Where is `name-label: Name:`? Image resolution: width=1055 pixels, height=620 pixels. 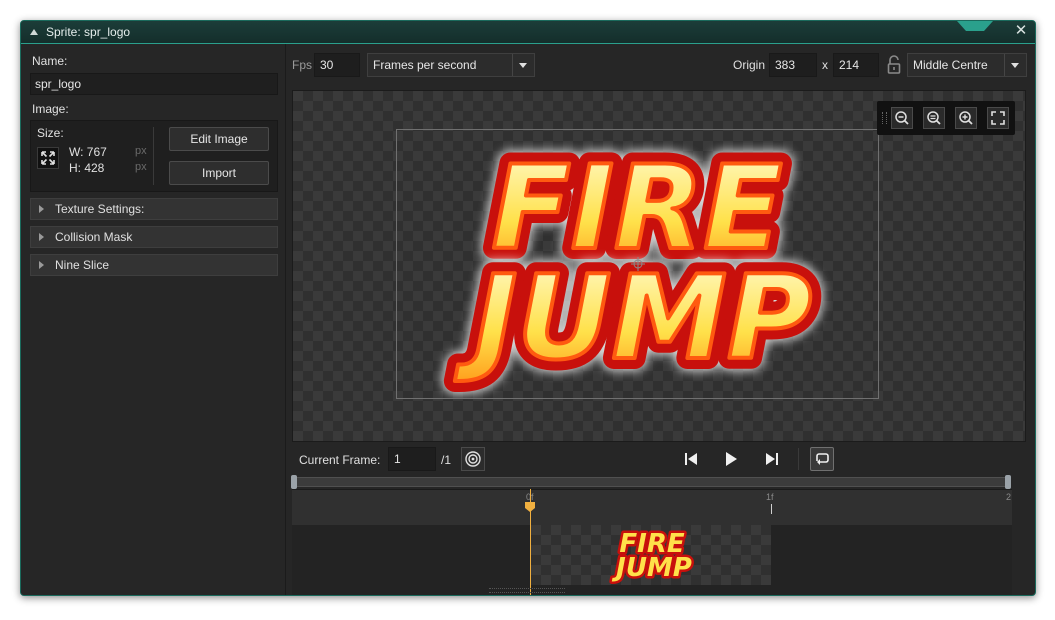
name-label: Name: is located at coordinates (50, 61).